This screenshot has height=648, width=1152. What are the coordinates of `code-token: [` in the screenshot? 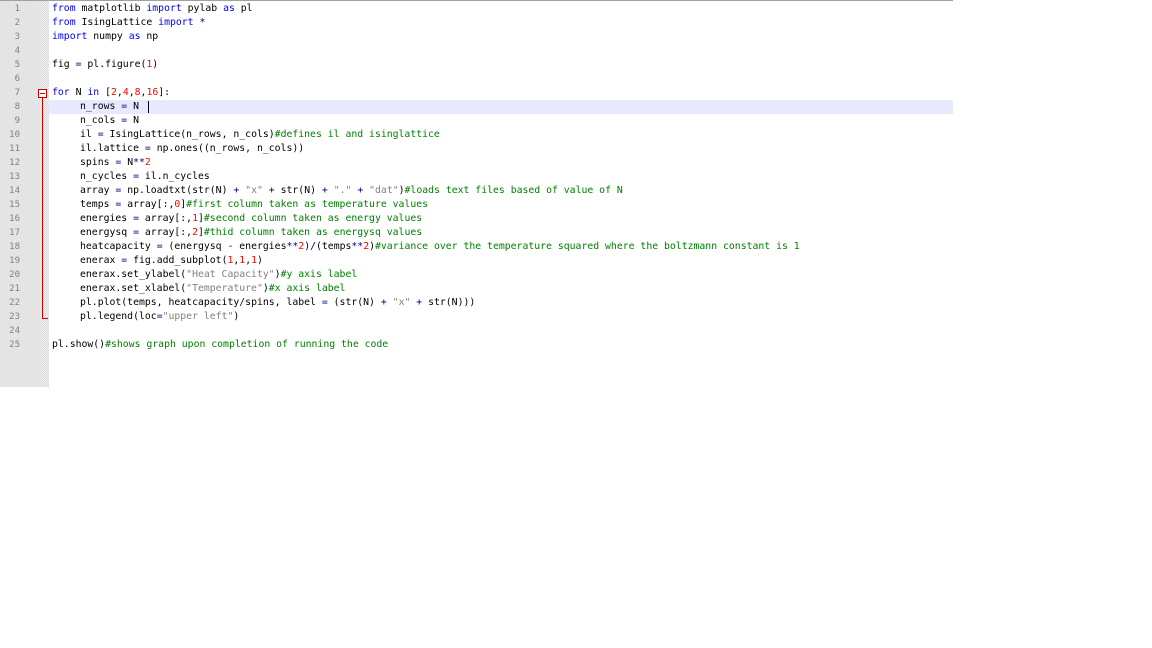 It's located at (105, 92).